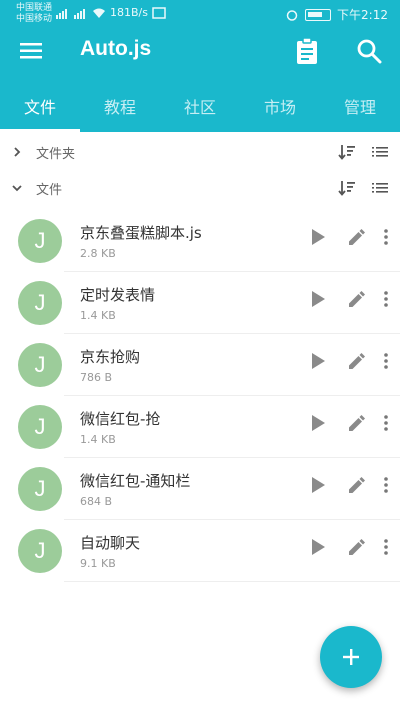 The width and height of the screenshot is (400, 706). Describe the element at coordinates (129, 12) in the screenshot. I see `network-speed: 181B/s` at that location.